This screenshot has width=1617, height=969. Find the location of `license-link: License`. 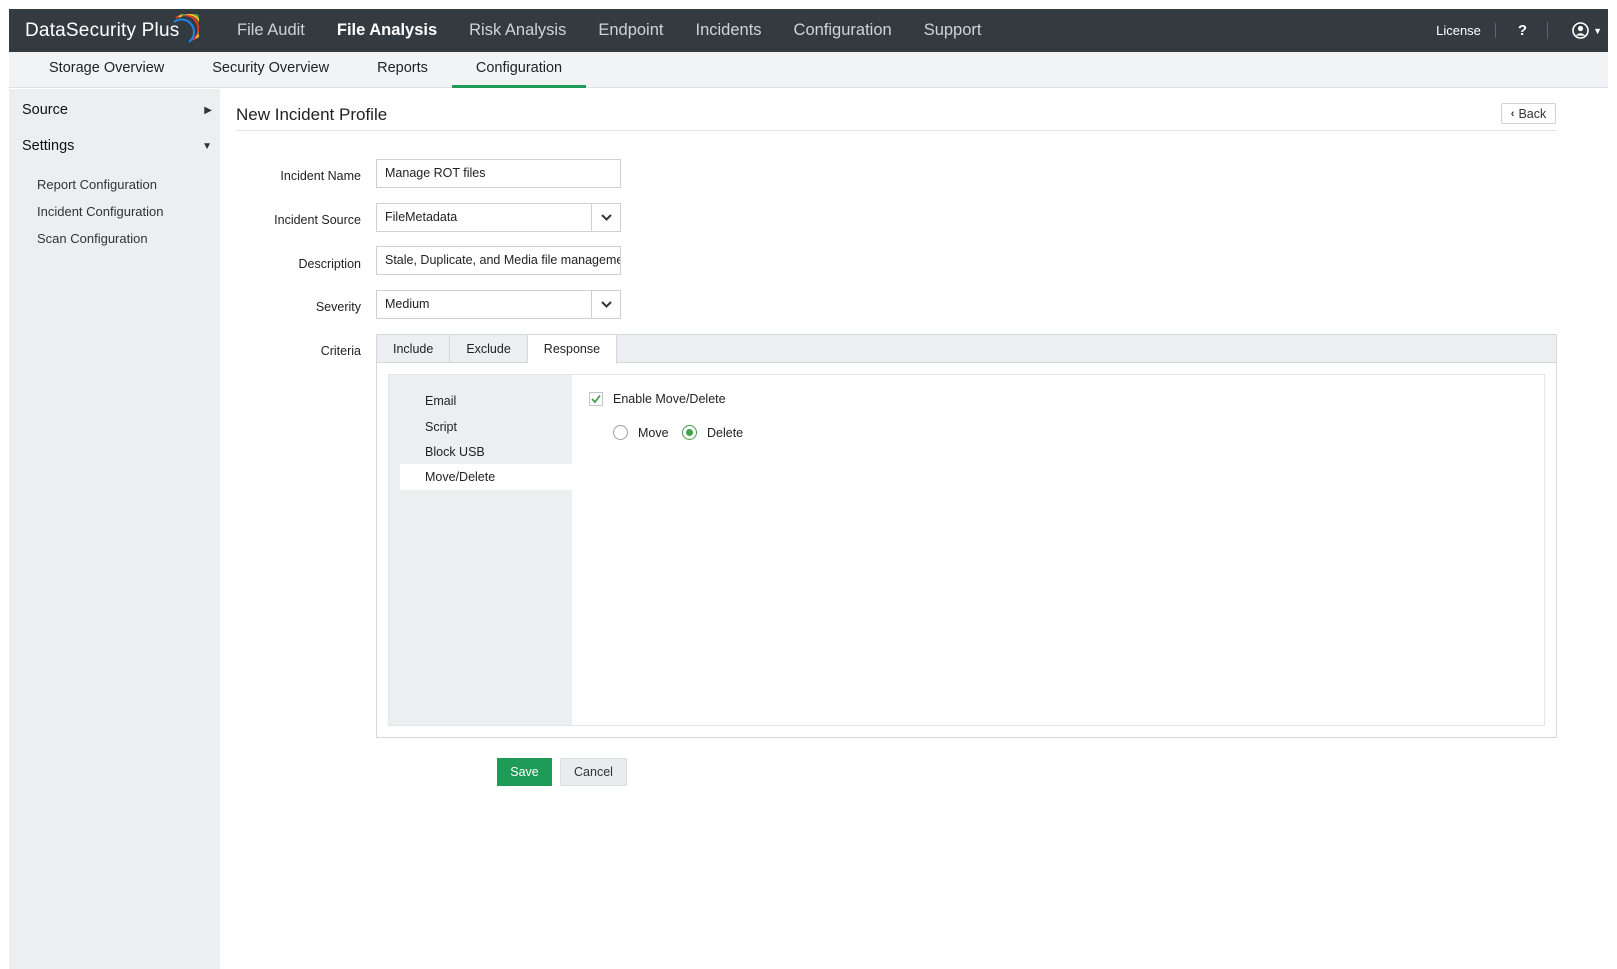

license-link: License is located at coordinates (1466, 30).